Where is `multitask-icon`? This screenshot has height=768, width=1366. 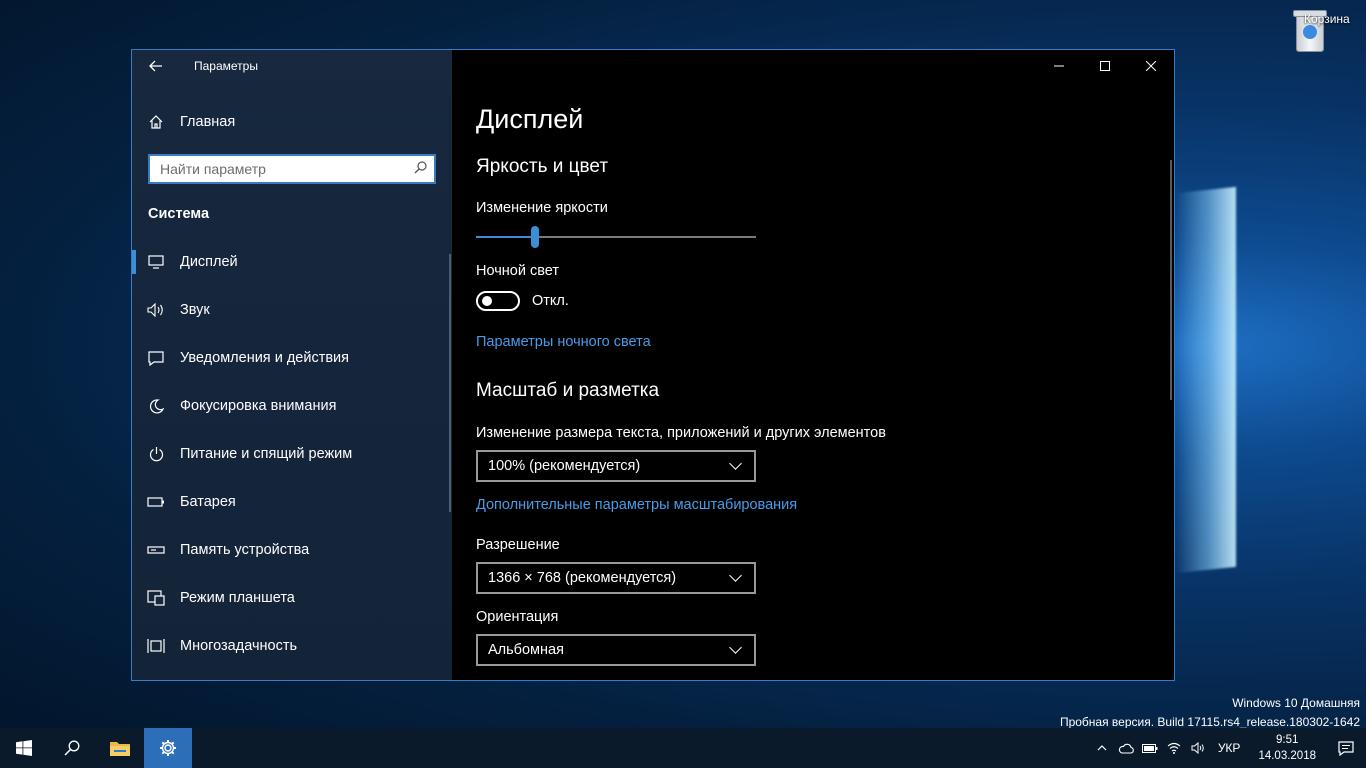
multitask-icon is located at coordinates (156, 646).